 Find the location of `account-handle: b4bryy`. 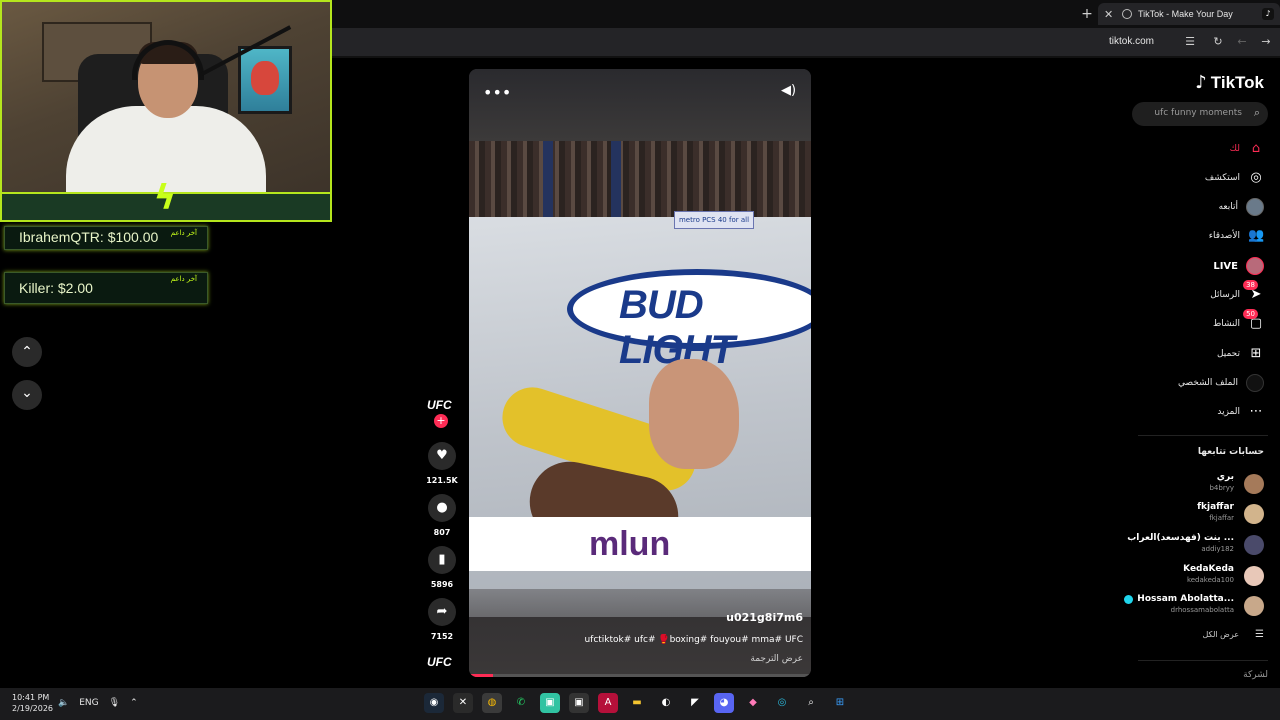

account-handle: b4bryy is located at coordinates (1221, 488).